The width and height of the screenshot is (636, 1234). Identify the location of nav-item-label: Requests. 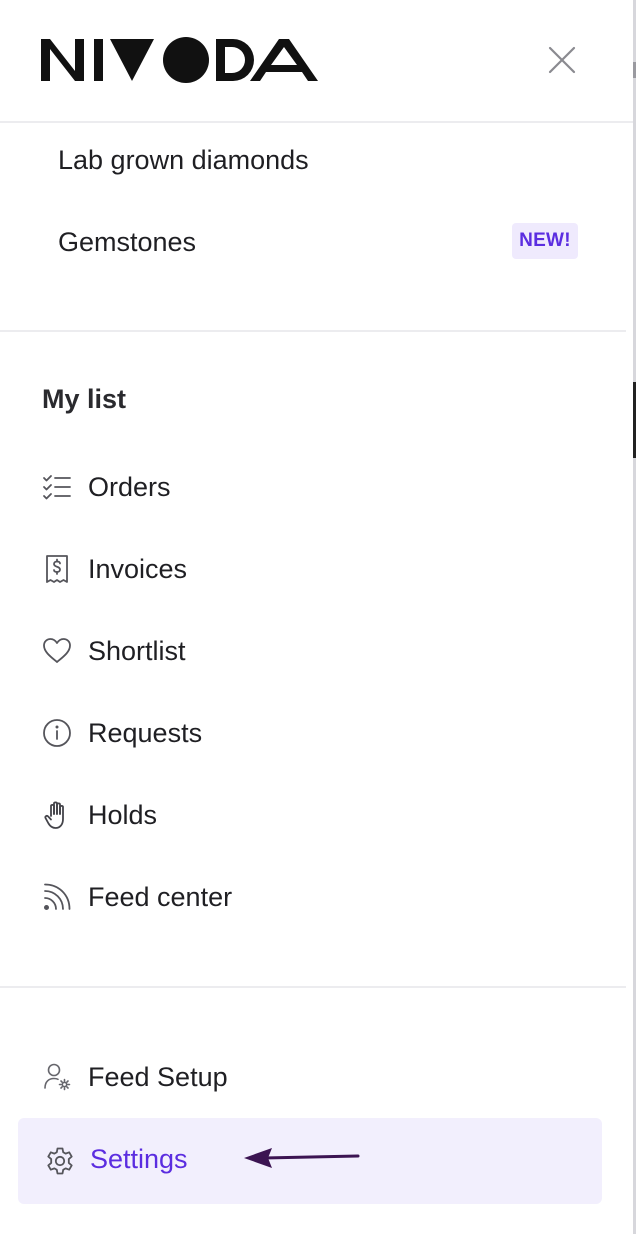
(145, 732).